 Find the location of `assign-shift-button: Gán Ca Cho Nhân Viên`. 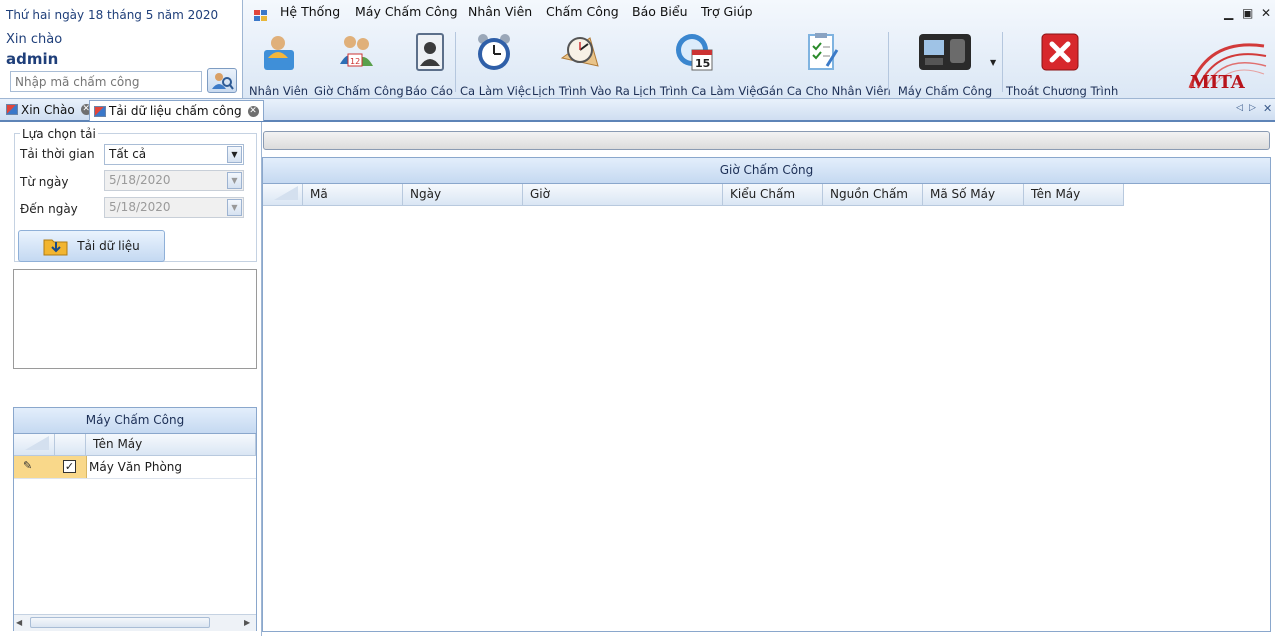

assign-shift-button: Gán Ca Cho Nhân Viên is located at coordinates (825, 65).